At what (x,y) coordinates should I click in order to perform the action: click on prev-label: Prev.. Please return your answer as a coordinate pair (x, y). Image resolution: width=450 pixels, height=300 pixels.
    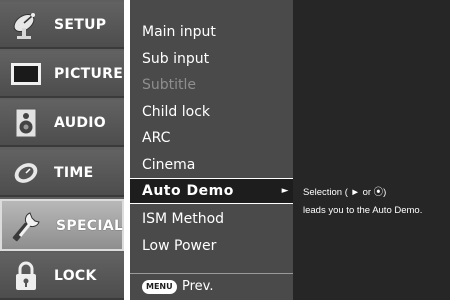
    Looking at the image, I should click on (198, 286).